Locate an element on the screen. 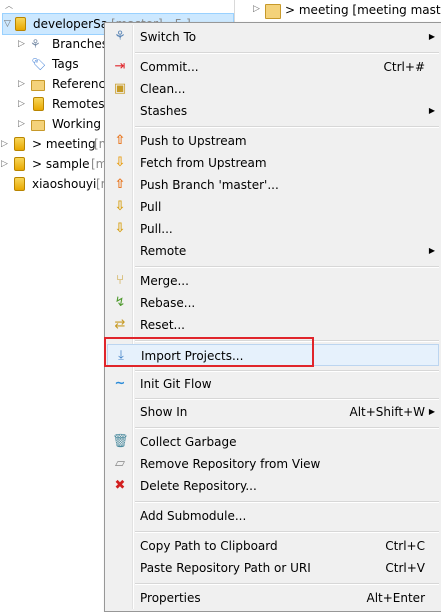  menu-item-label: Paste Repository Path or URI is located at coordinates (225, 568).